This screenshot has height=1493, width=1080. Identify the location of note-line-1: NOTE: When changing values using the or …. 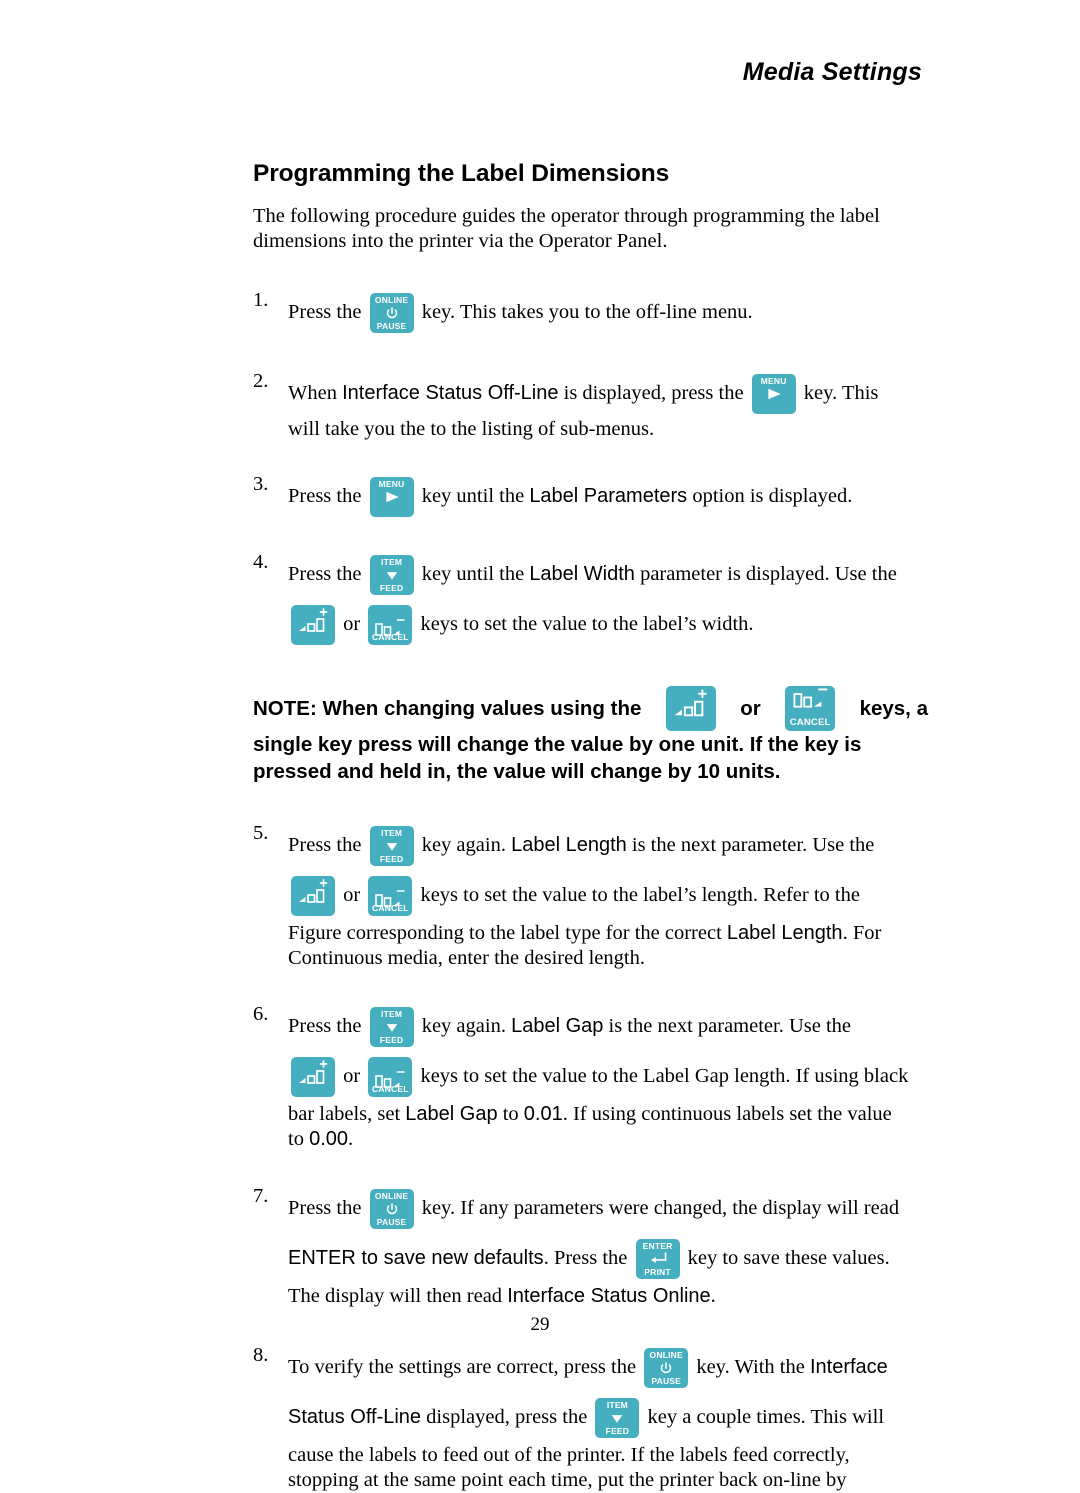
(590, 708).